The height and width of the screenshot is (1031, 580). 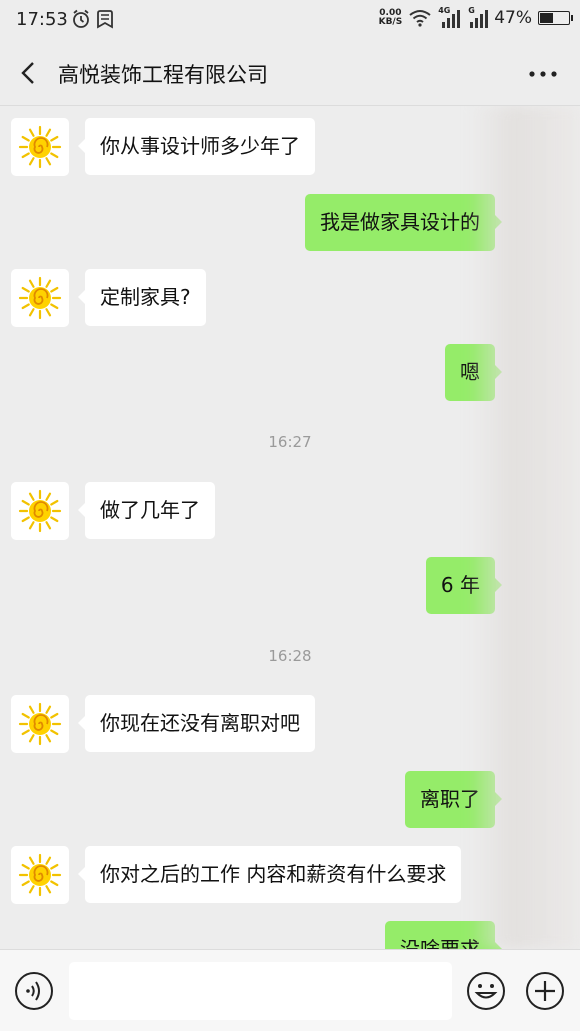 I want to click on battery-percent: 47%, so click(x=513, y=18).